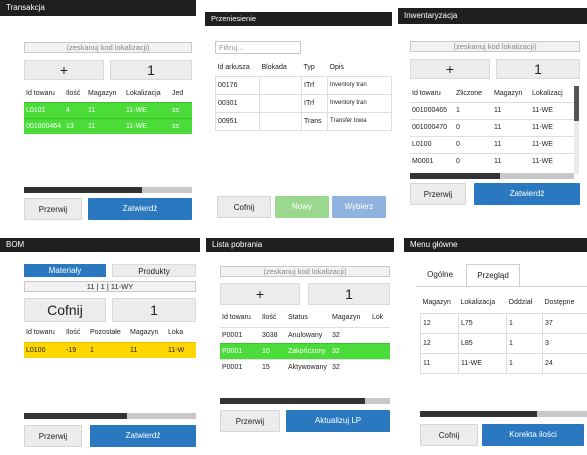 The width and height of the screenshot is (587, 455). Describe the element at coordinates (108, 125) in the screenshot. I see `table-row: 001000464 13 11 11-WE ss` at that location.